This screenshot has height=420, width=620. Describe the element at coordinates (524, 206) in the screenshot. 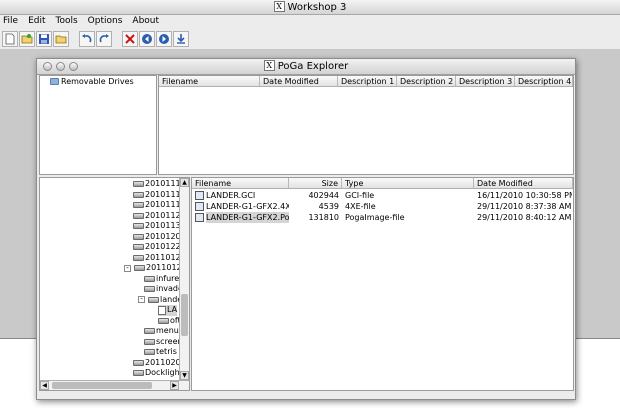

I see `file-date-cell: 29/11/2010 8:37:38 AM` at that location.